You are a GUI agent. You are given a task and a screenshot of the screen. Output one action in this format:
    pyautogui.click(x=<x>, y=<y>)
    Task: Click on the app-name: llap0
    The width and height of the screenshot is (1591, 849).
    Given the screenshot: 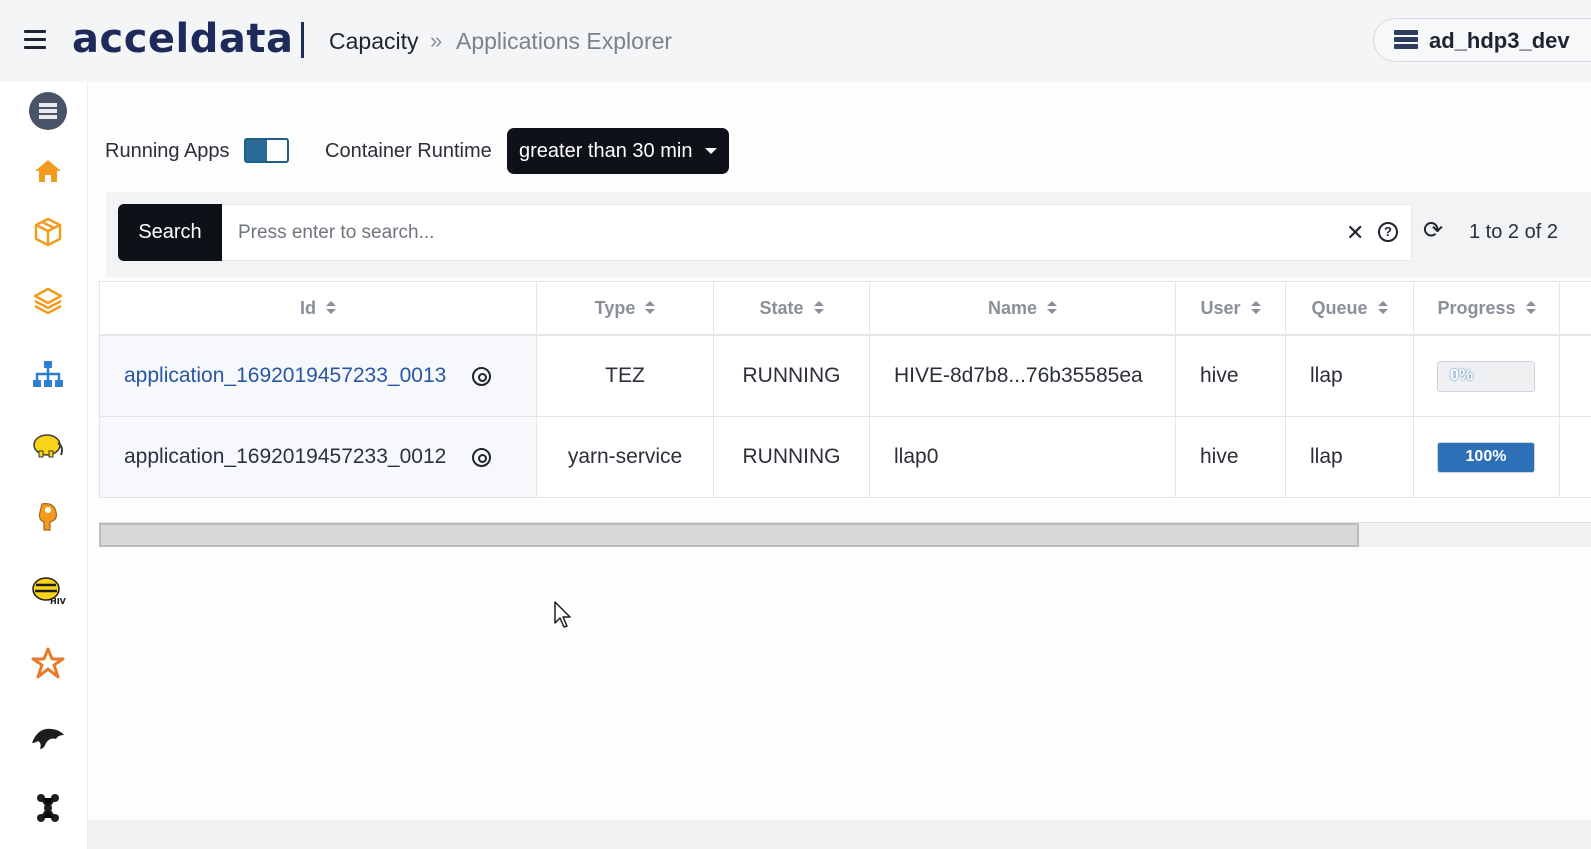 What is the action you would take?
    pyautogui.click(x=1022, y=457)
    